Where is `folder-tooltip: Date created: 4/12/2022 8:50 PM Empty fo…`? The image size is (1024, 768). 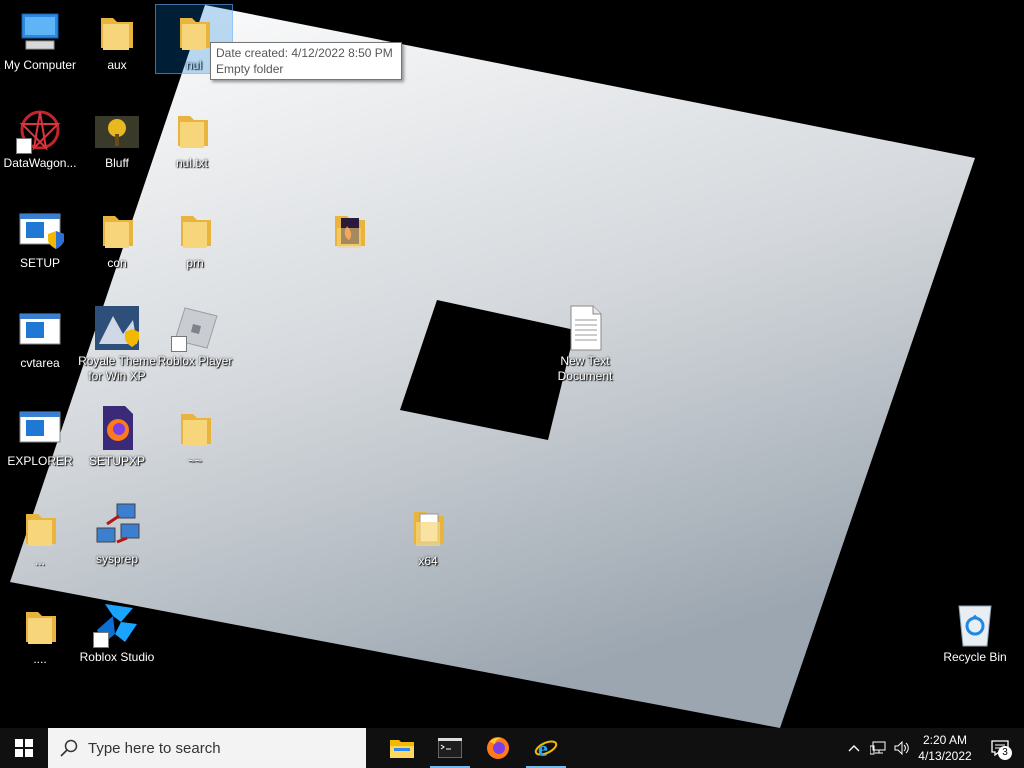
folder-tooltip: Date created: 4/12/2022 8:50 PM Empty fo… is located at coordinates (306, 61).